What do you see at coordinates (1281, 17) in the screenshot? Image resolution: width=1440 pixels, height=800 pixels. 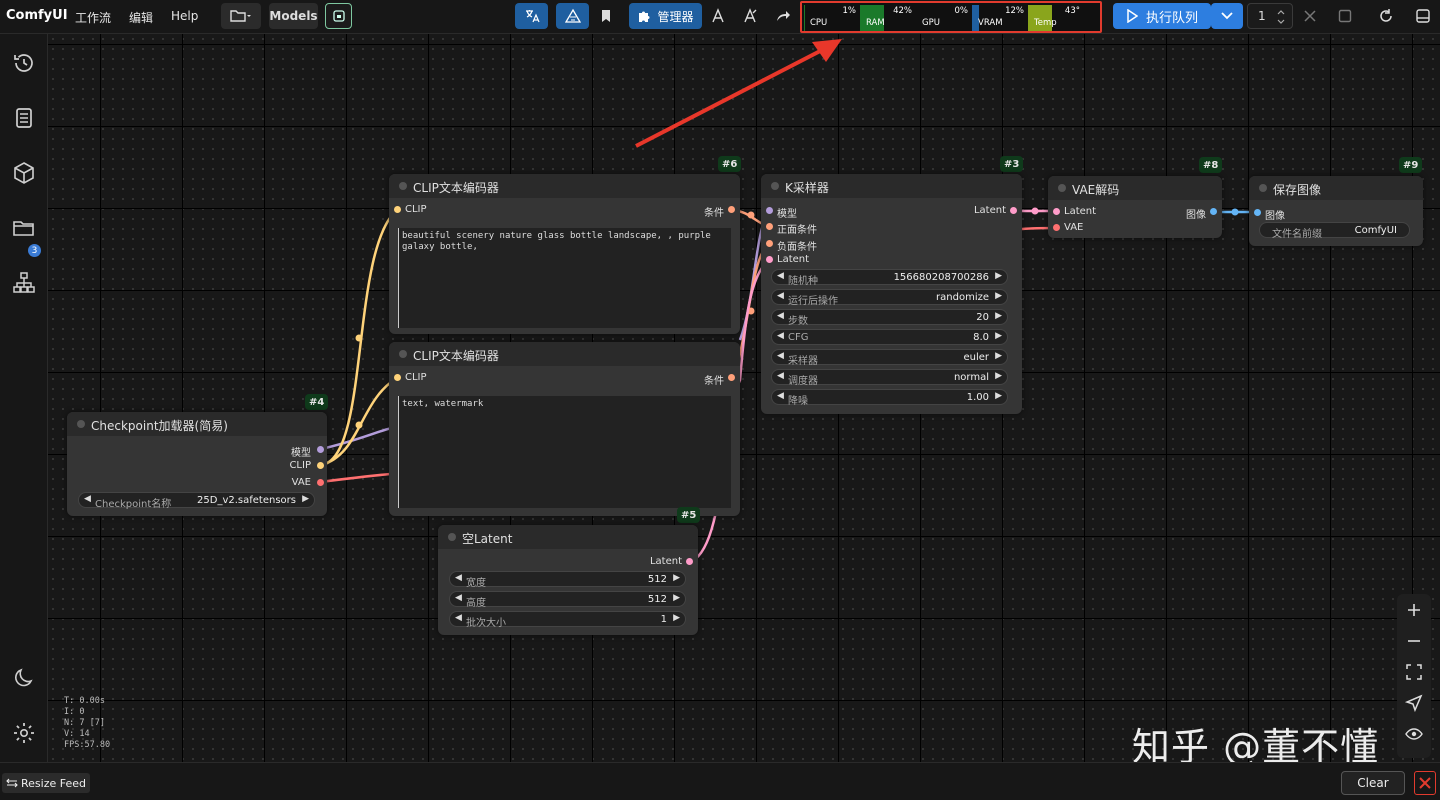 I see `stepper-icon` at bounding box center [1281, 17].